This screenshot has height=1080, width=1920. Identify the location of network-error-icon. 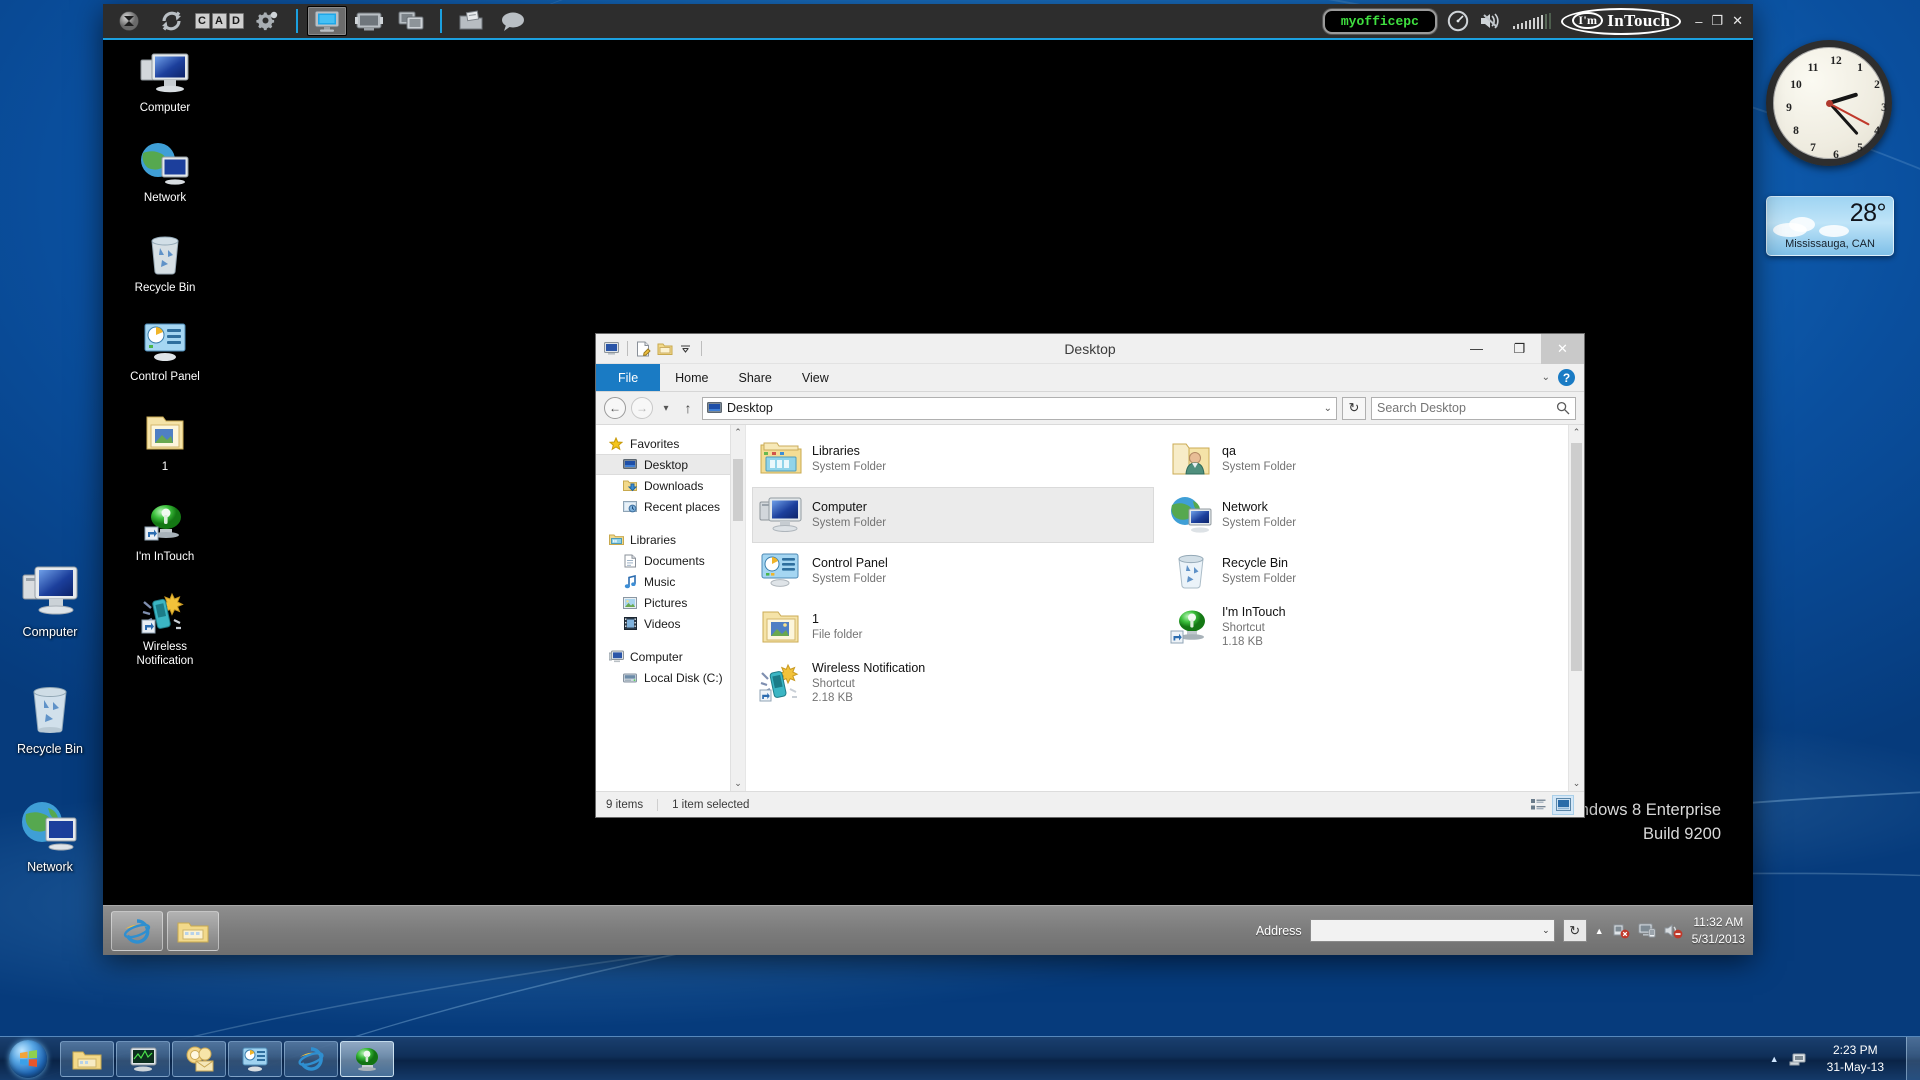
(1621, 930).